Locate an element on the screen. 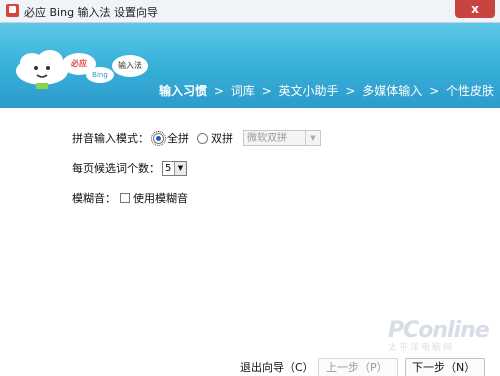 The width and height of the screenshot is (500, 376). title-bar: 必应 Bing 输入法 设置向导 x is located at coordinates (250, 11).